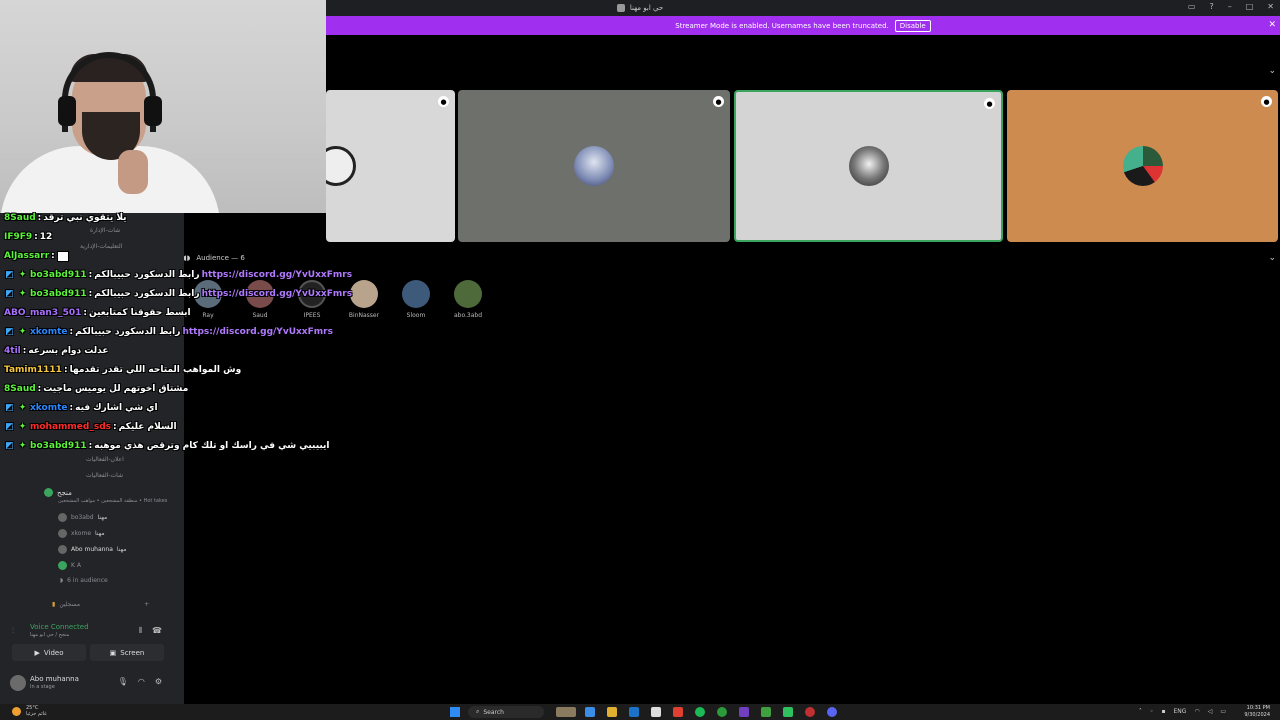  I want to click on volume-icon: ◁, so click(1210, 711).